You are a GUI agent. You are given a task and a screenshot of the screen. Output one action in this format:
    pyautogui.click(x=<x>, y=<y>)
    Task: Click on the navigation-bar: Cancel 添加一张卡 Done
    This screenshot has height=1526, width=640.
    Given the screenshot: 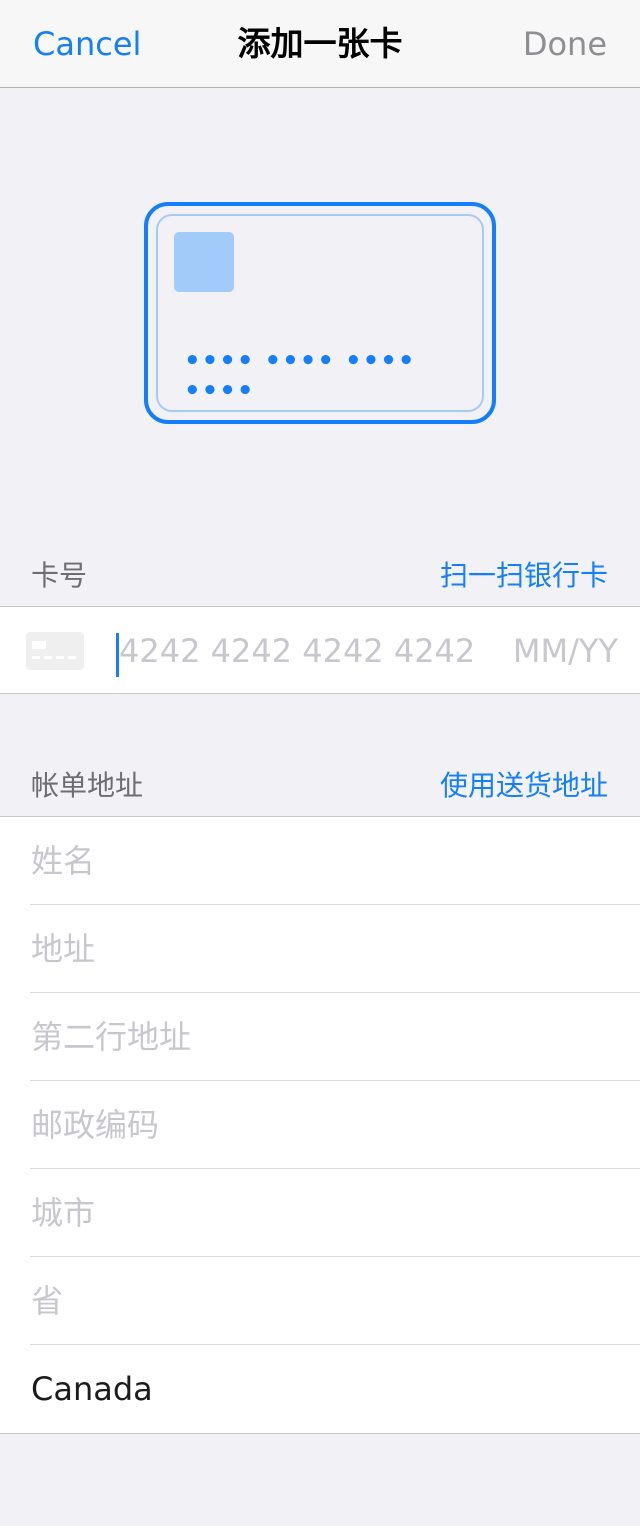 What is the action you would take?
    pyautogui.click(x=320, y=44)
    